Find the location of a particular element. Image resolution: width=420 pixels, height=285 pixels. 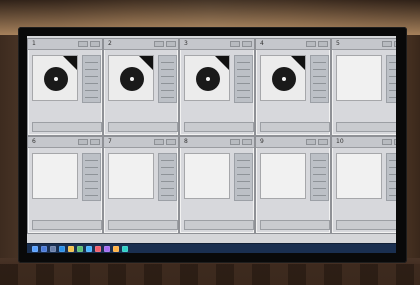

pane-label: 4 is located at coordinates (262, 43).